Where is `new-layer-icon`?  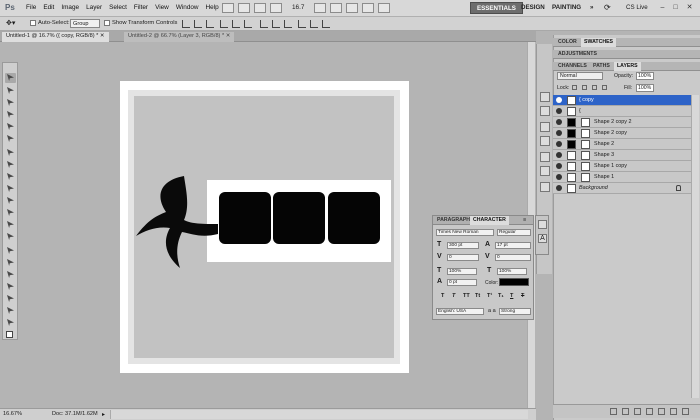
new-layer-icon is located at coordinates (673, 411).